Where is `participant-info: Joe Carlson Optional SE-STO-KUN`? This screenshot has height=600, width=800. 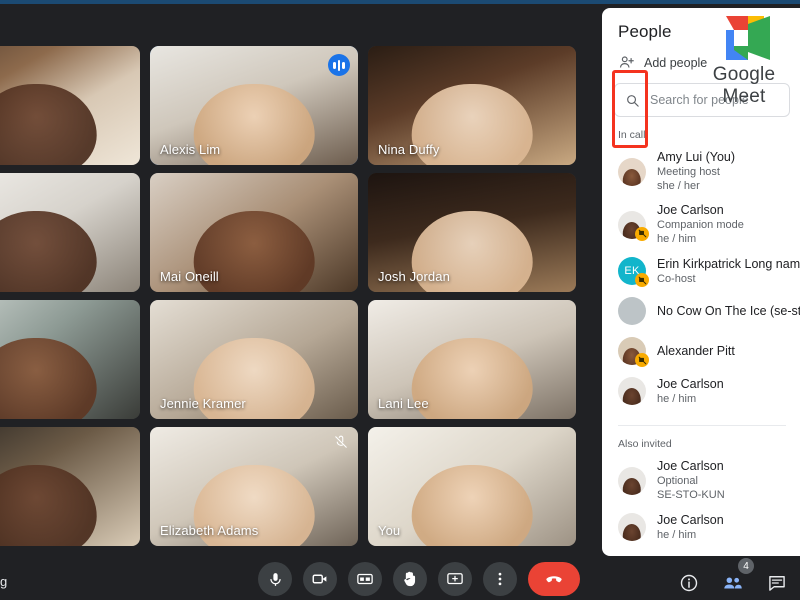 participant-info: Joe Carlson Optional SE-STO-KUN is located at coordinates (691, 480).